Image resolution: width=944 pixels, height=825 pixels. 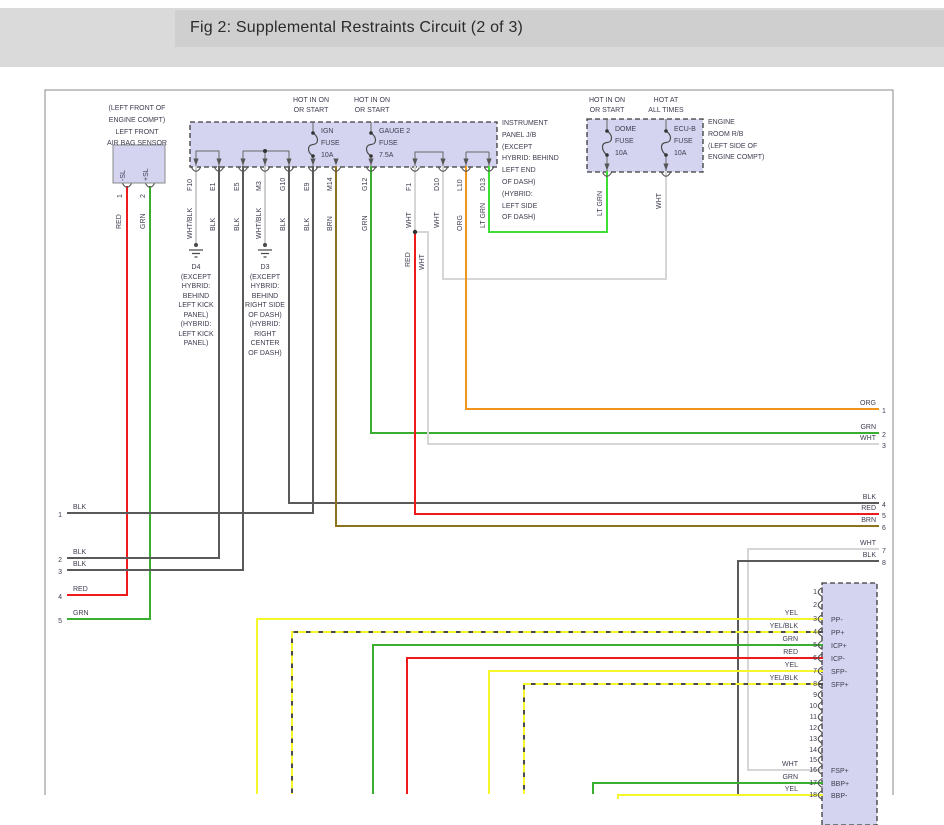 I want to click on conn-pin-num: 17, so click(x=813, y=783).